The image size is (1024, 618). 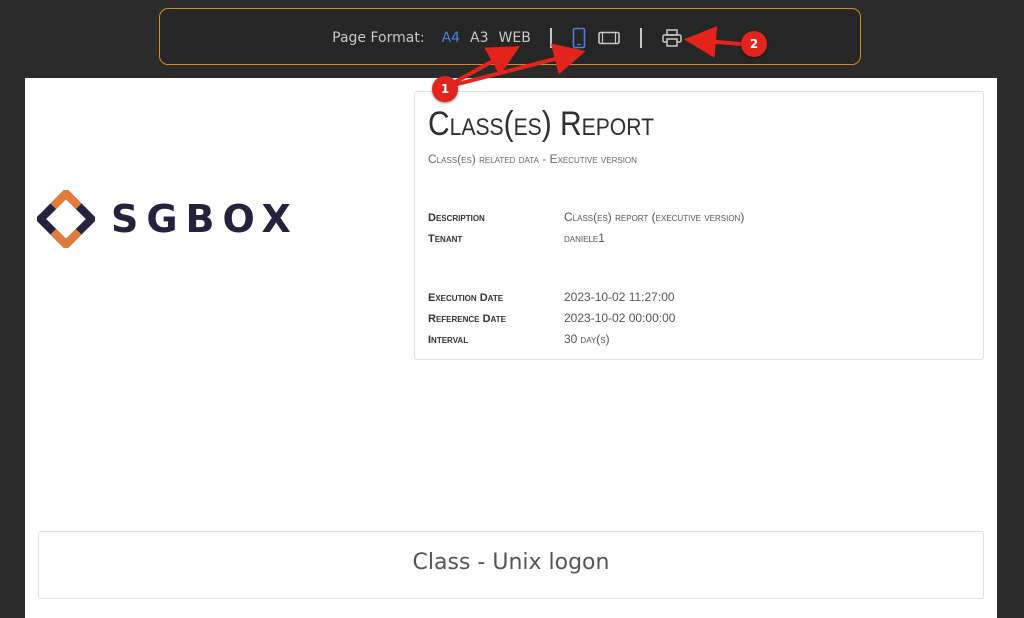 I want to click on print-icon, so click(x=672, y=37).